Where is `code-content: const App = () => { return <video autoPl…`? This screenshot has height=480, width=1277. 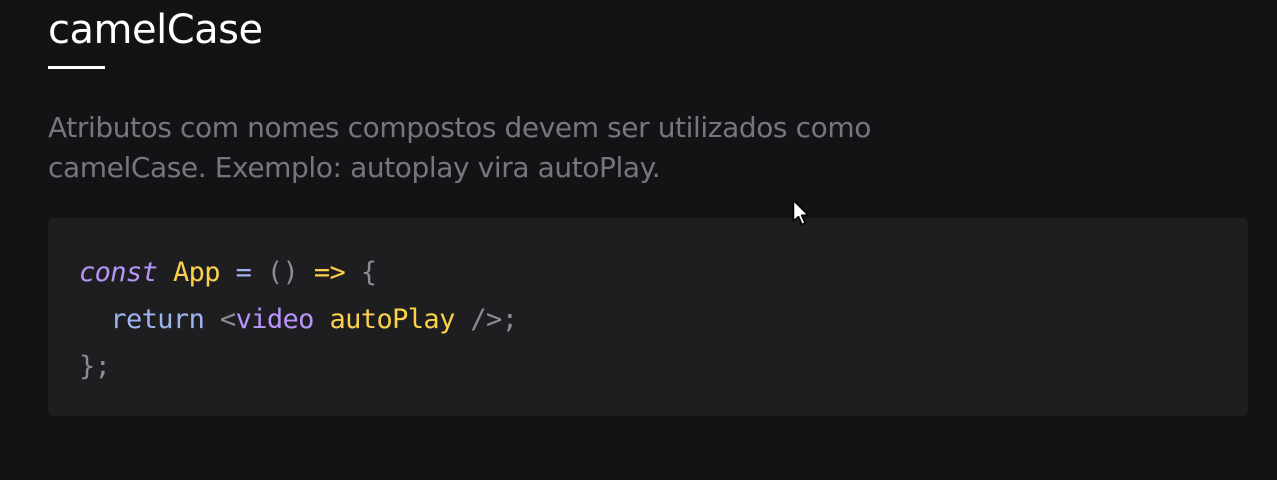
code-content: const App = () => { return <video autoPl… is located at coordinates (298, 319).